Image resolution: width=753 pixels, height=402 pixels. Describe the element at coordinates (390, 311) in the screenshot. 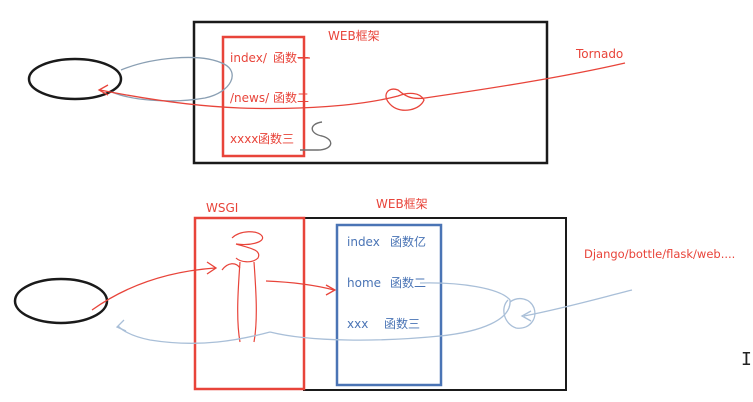

I see `bottom-blue-loop` at that location.